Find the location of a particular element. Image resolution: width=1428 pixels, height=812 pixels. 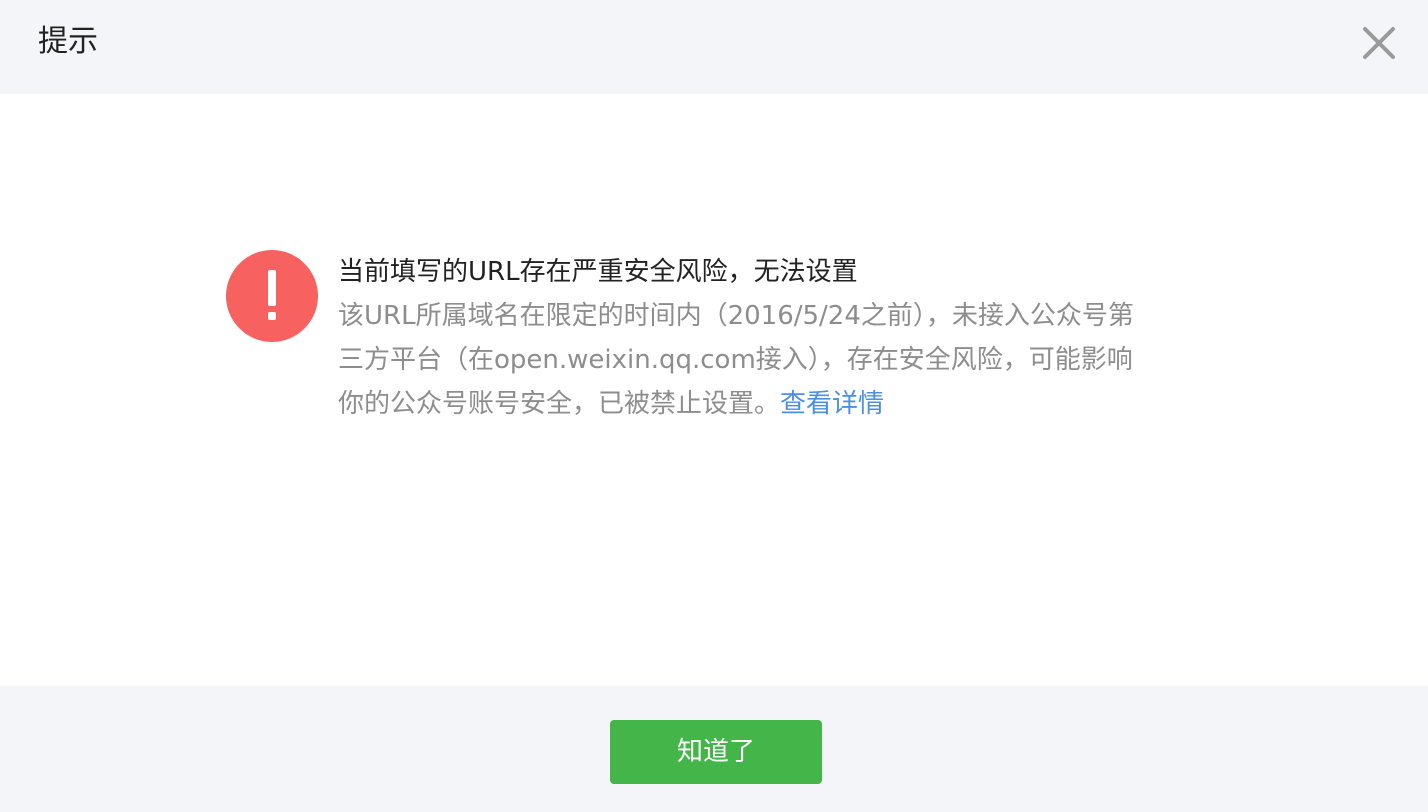

message-title: 当前填写的URL存在严重安全风险，无法设置 is located at coordinates (598, 272).